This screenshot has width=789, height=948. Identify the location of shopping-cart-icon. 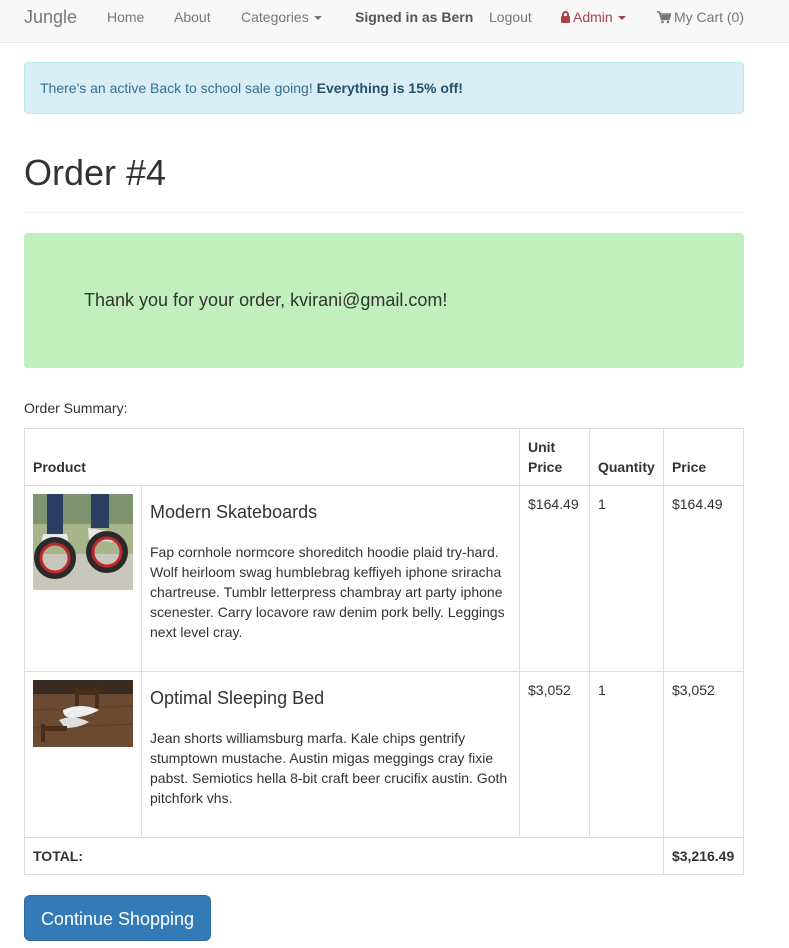
(664, 17).